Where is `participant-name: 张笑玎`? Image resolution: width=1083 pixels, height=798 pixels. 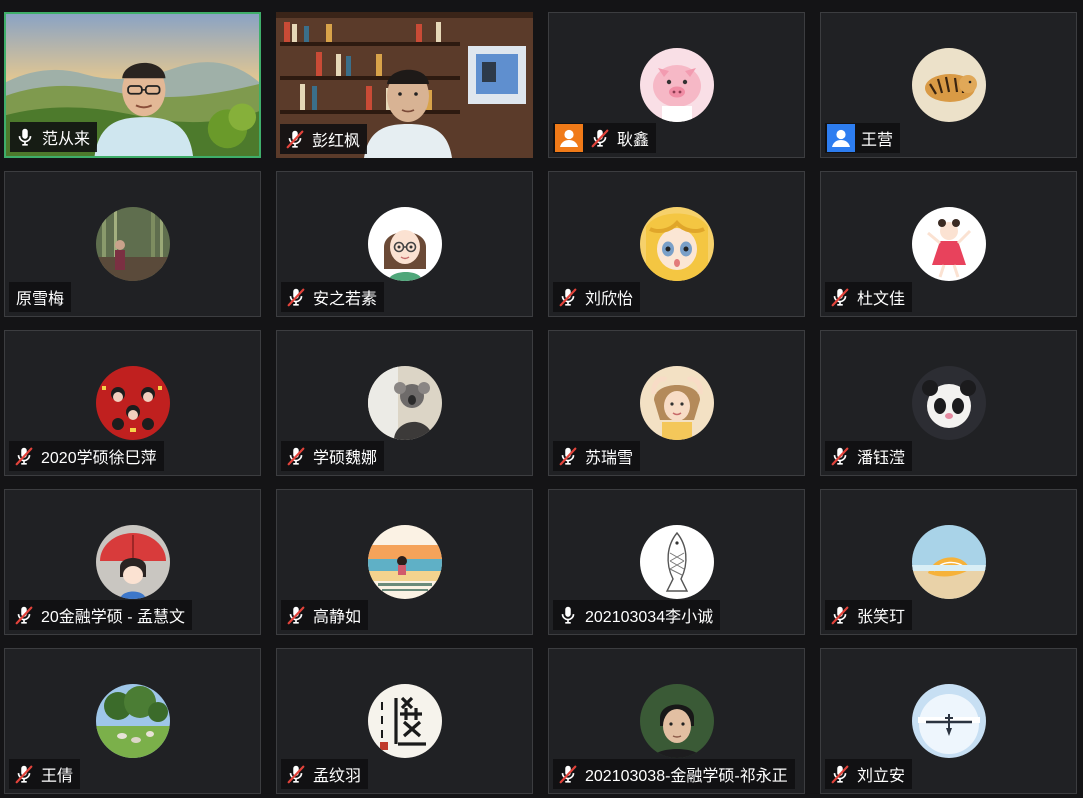
participant-name: 张笑玎 is located at coordinates (881, 617).